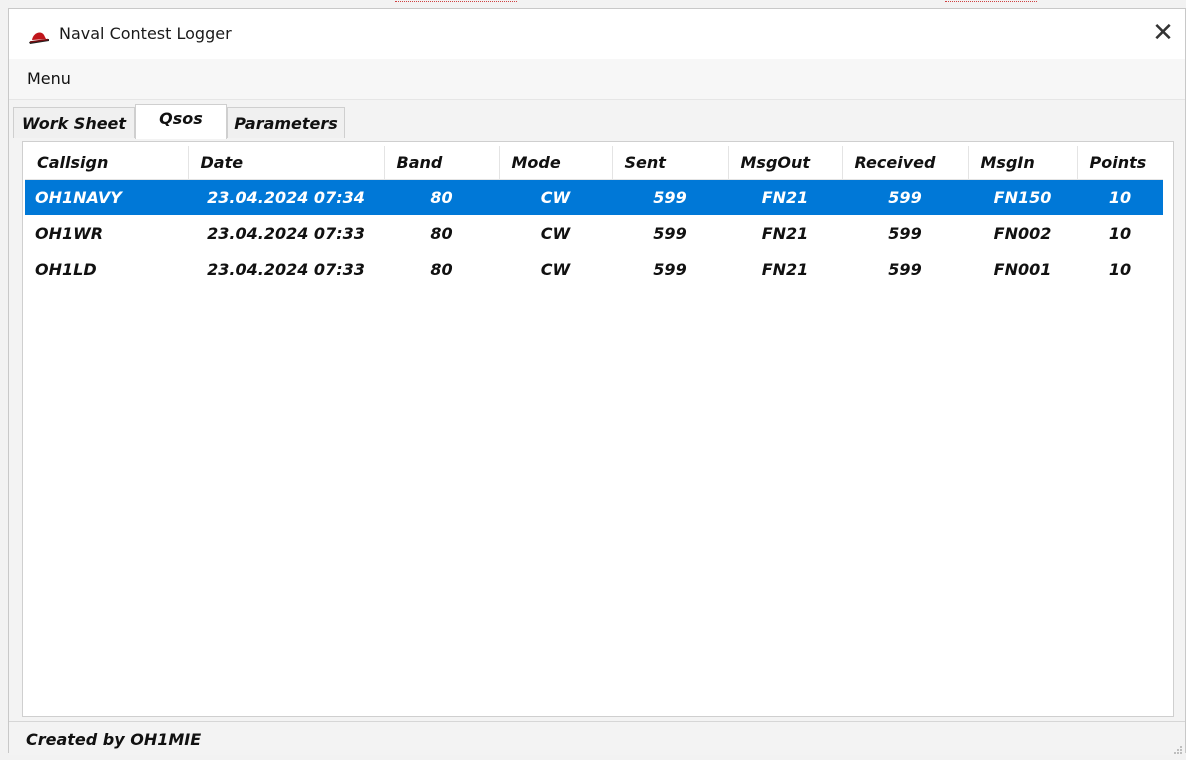 The height and width of the screenshot is (760, 1186). Describe the element at coordinates (597, 79) in the screenshot. I see `menu-bar: Menu` at that location.